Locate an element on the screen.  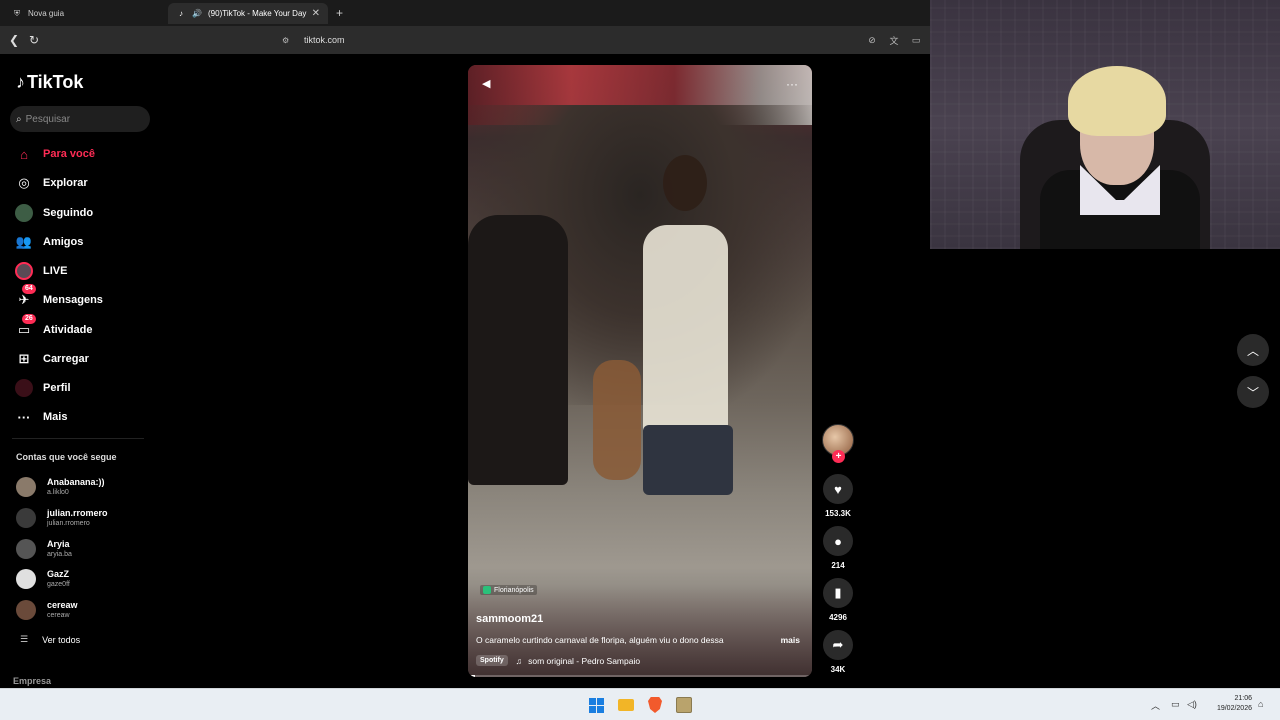
following-avatar-icon is located at coordinates (24, 213).